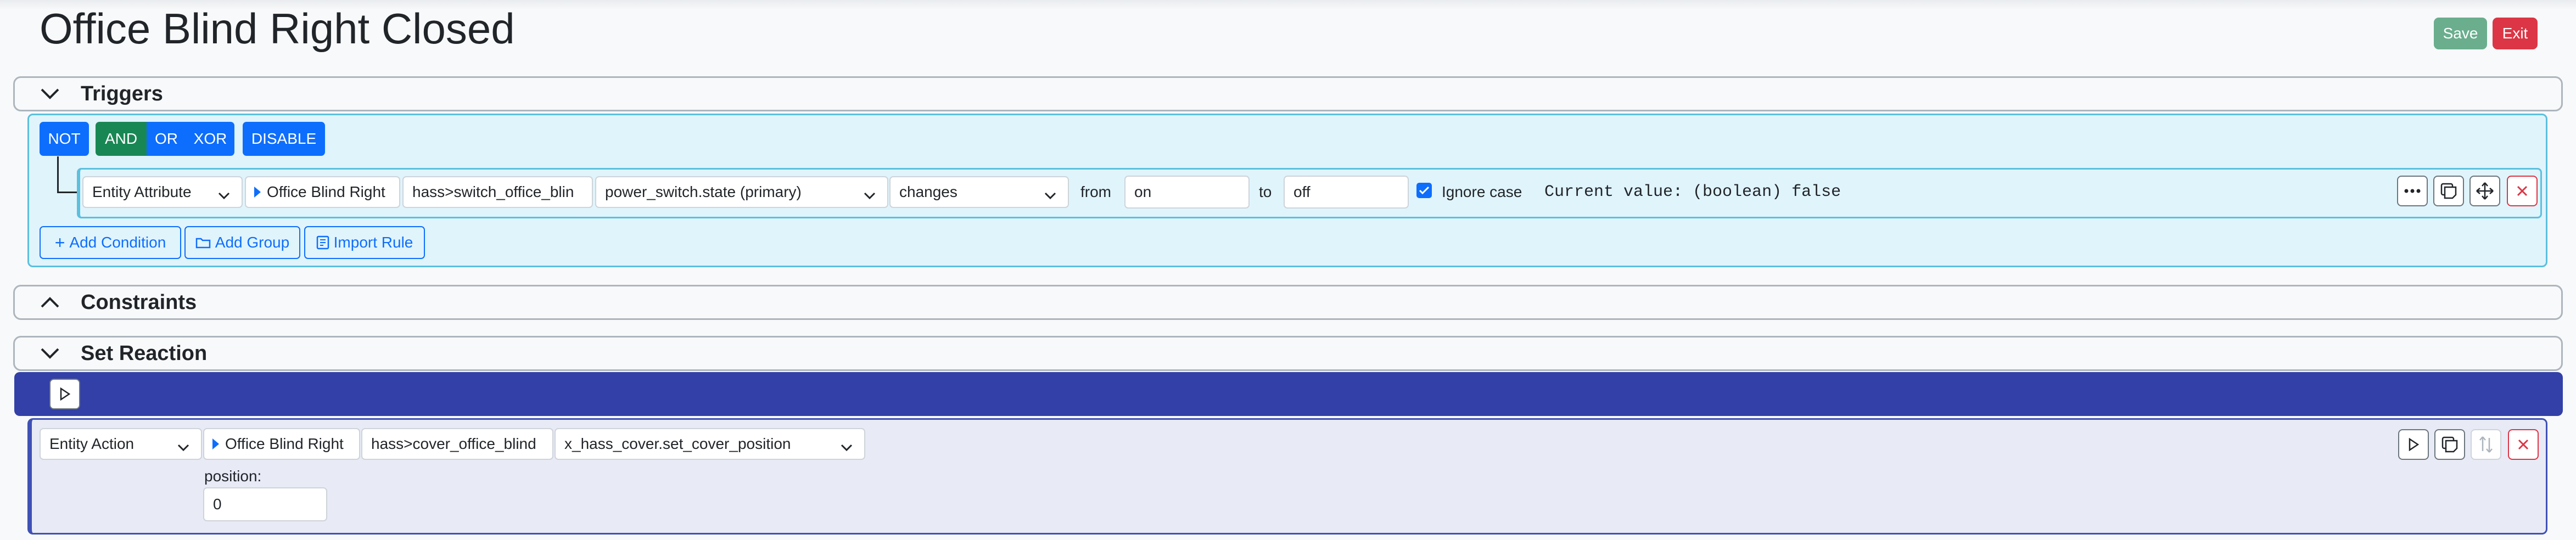  I want to click on import-rule-button: Import Rule, so click(364, 242).